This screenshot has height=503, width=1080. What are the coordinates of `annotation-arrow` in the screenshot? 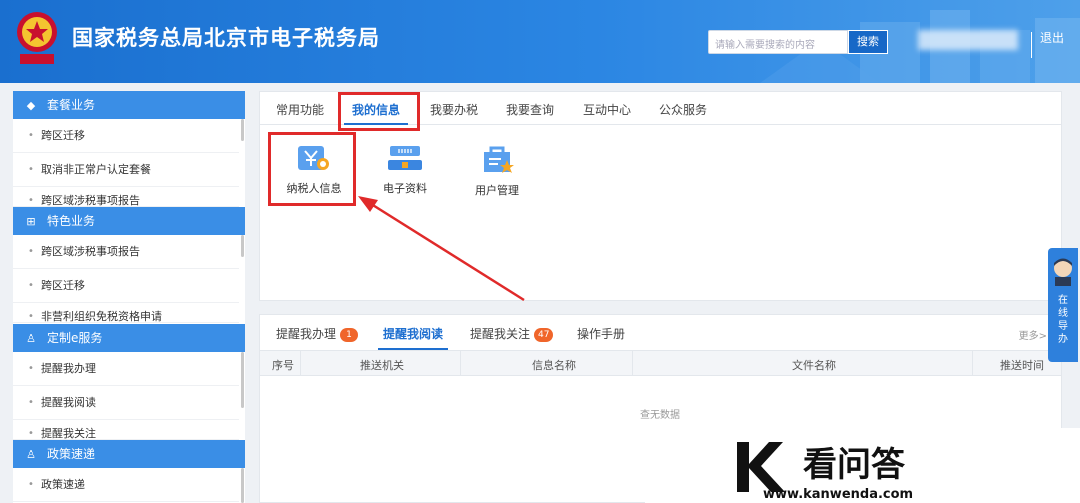 It's located at (441, 249).